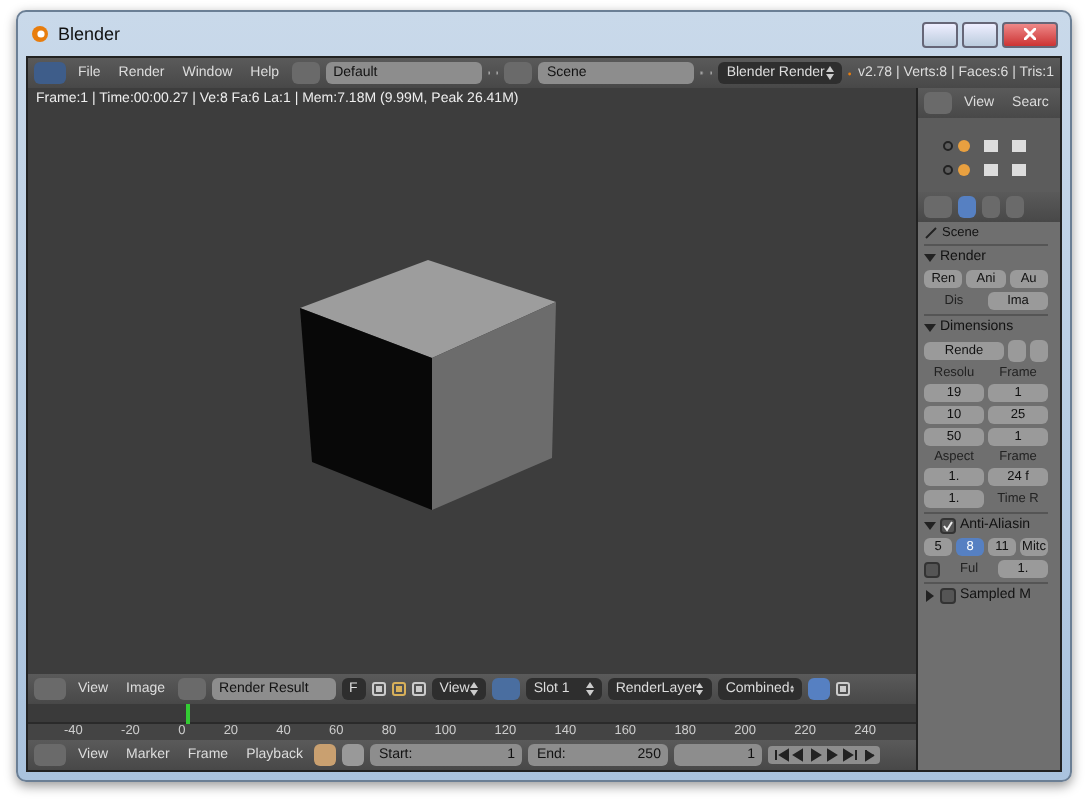  What do you see at coordinates (824, 755) in the screenshot?
I see `playback-controls-icon` at bounding box center [824, 755].